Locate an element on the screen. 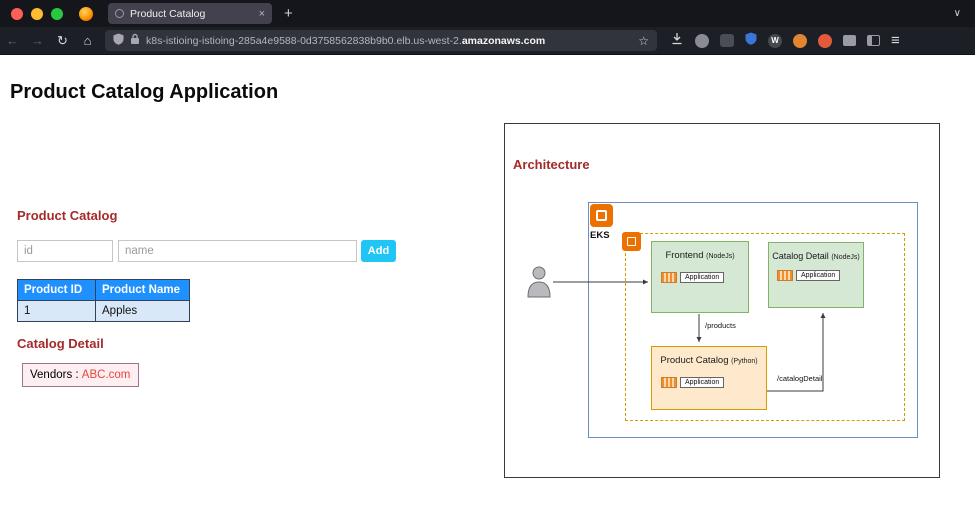  vendor-box: Vendors : ABC.com is located at coordinates (80, 375).